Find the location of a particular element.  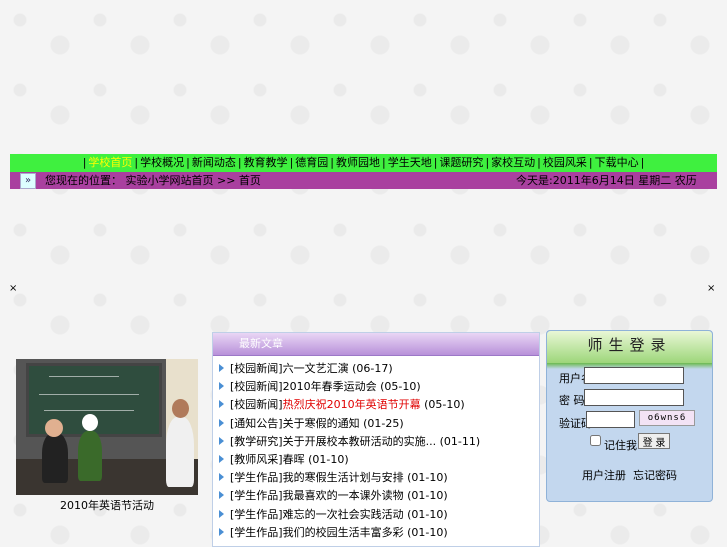

nav-item: 学校概况 is located at coordinates (162, 162).